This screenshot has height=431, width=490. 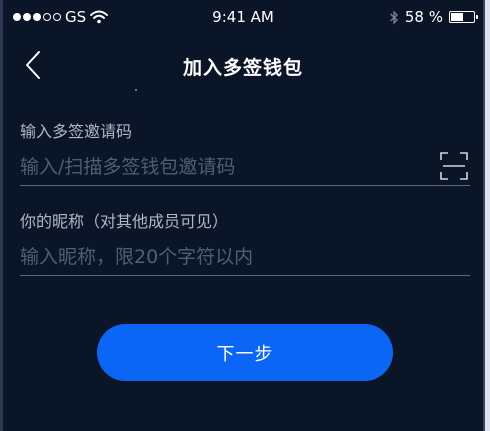 I want to click on bluetooth-icon, so click(x=393, y=17).